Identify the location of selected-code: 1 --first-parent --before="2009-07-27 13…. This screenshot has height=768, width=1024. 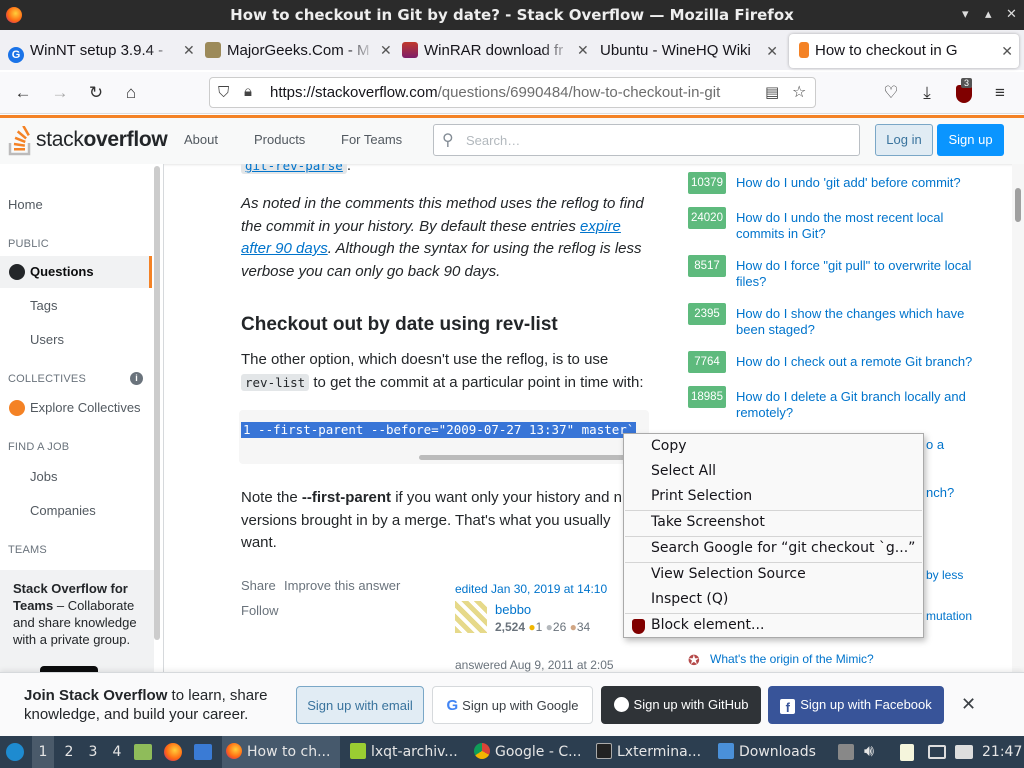
(439, 430).